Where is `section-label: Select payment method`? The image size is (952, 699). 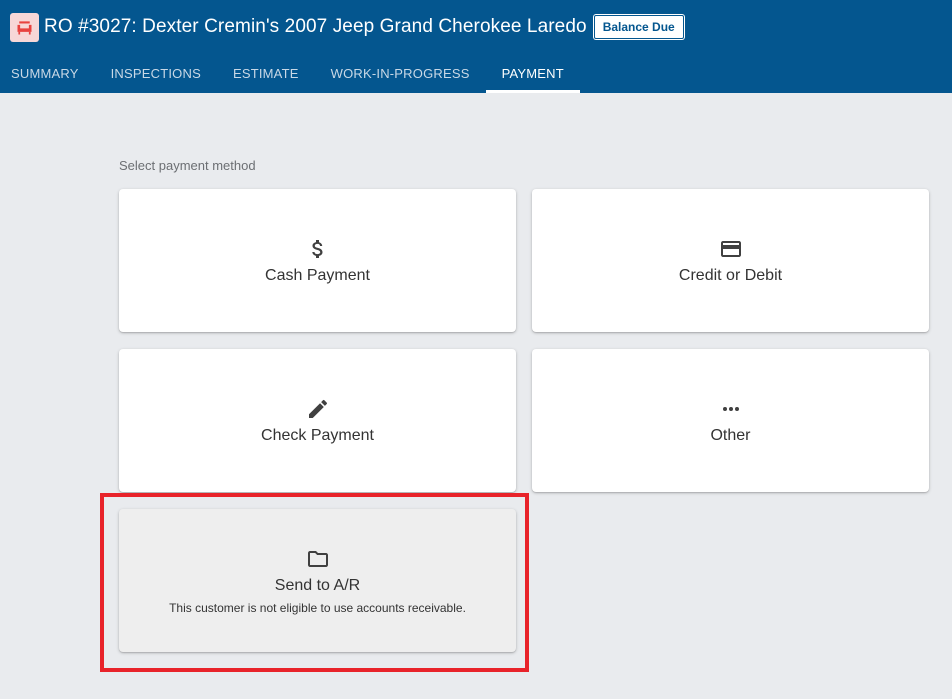 section-label: Select payment method is located at coordinates (187, 165).